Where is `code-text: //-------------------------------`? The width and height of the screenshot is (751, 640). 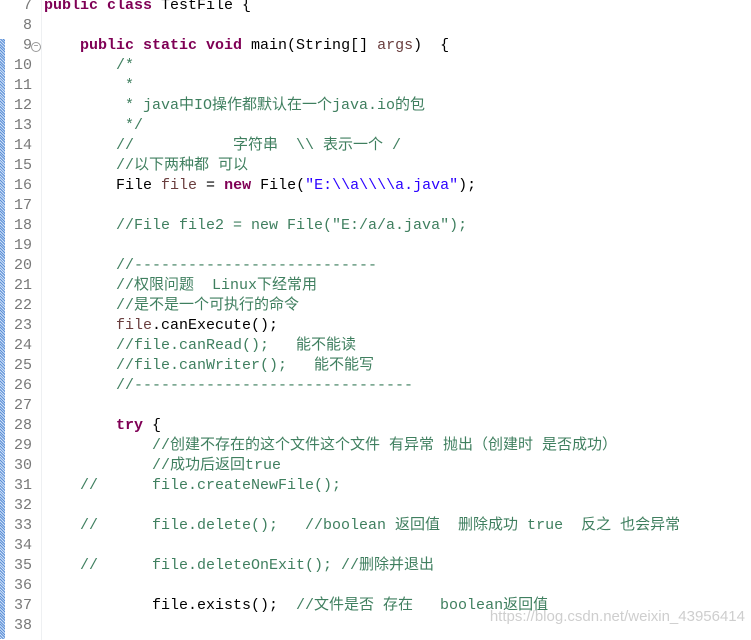 code-text: //------------------------------- is located at coordinates (228, 386).